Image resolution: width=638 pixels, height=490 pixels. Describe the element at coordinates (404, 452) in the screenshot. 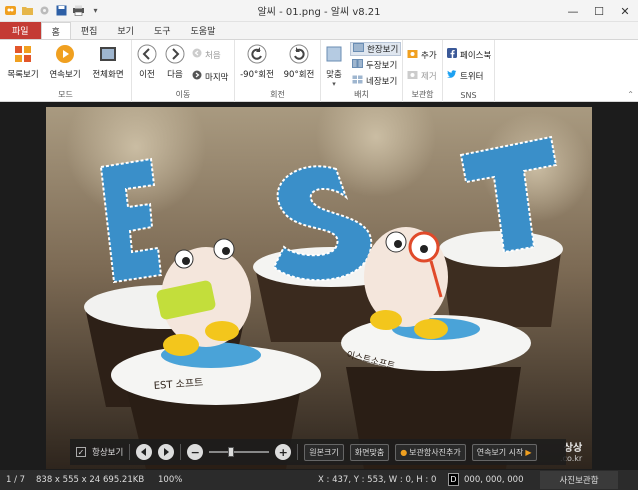

I see `storage-add-icon: ●` at that location.